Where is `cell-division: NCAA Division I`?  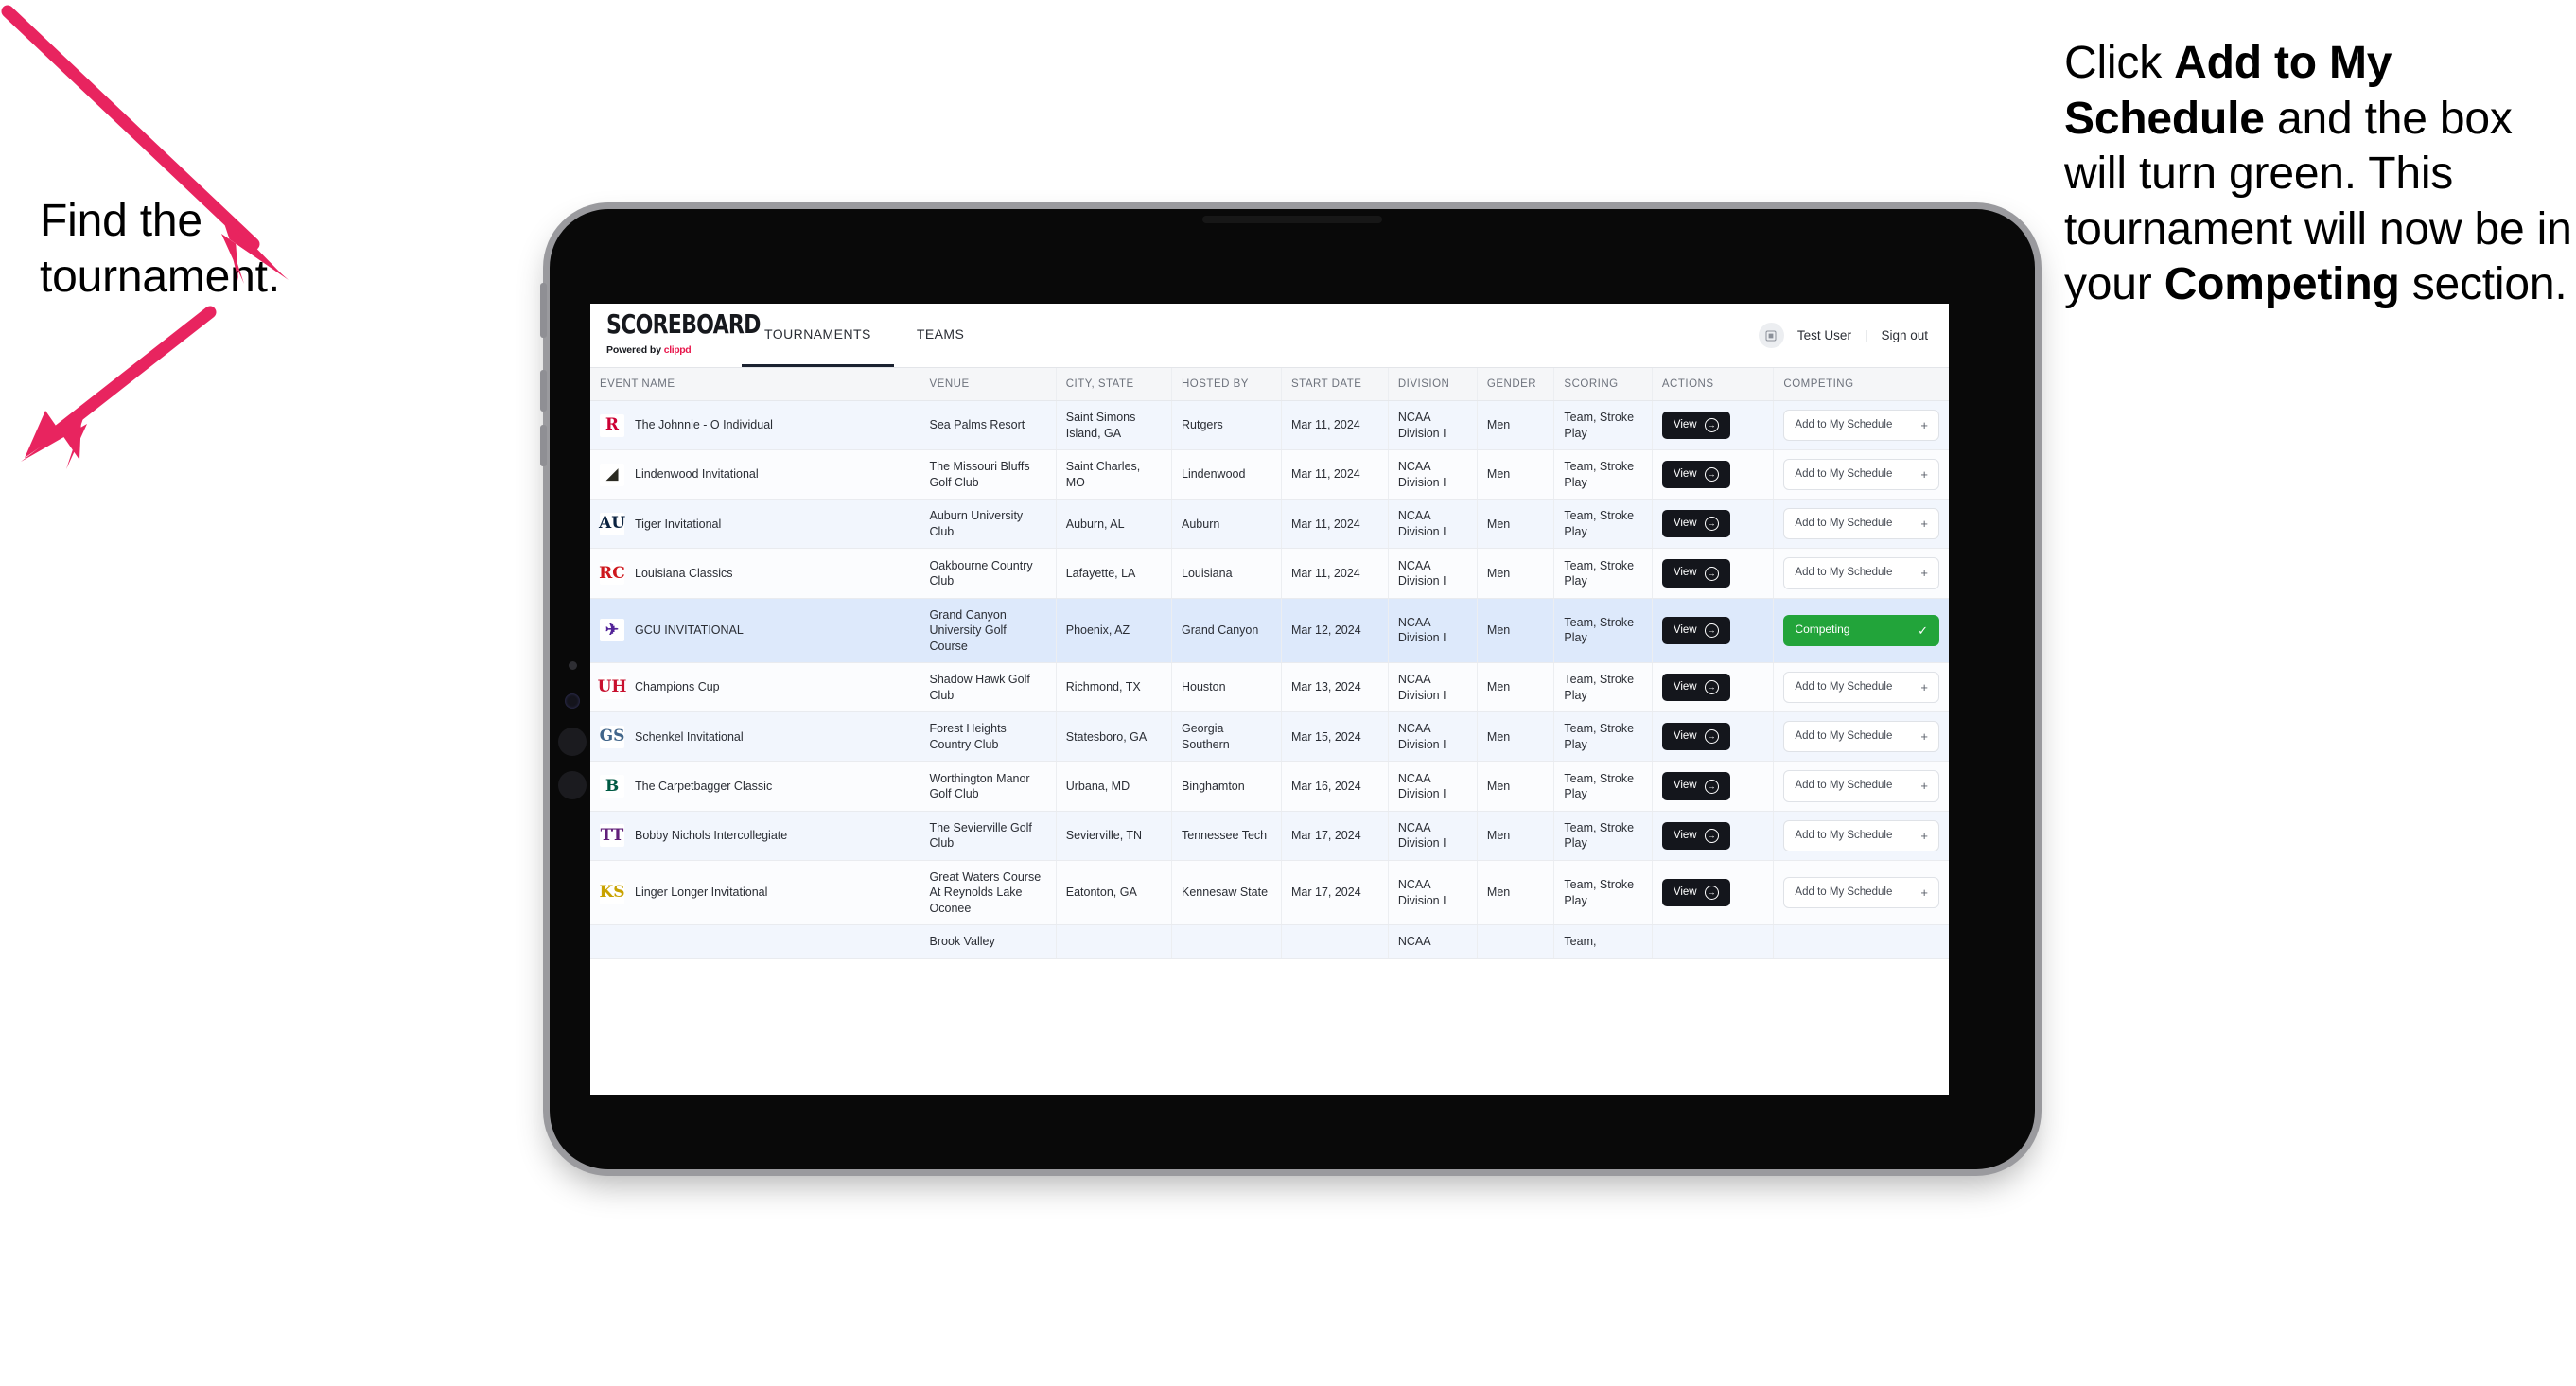
cell-division: NCAA Division I is located at coordinates (1433, 573).